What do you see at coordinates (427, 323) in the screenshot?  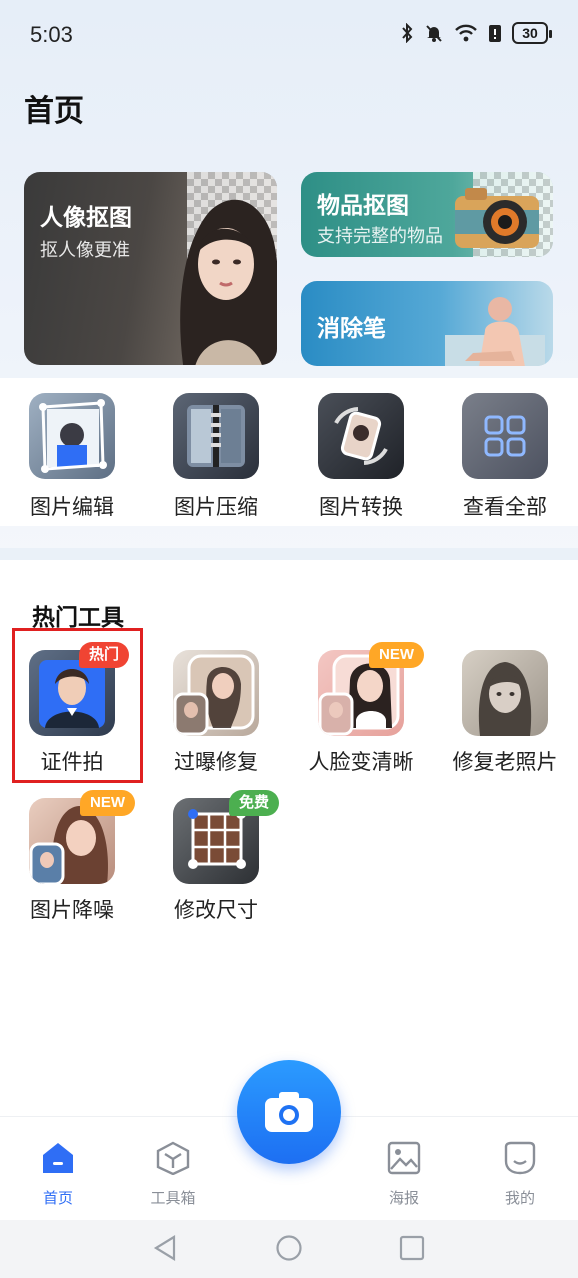 I see `eraser-card: 消除笔` at bounding box center [427, 323].